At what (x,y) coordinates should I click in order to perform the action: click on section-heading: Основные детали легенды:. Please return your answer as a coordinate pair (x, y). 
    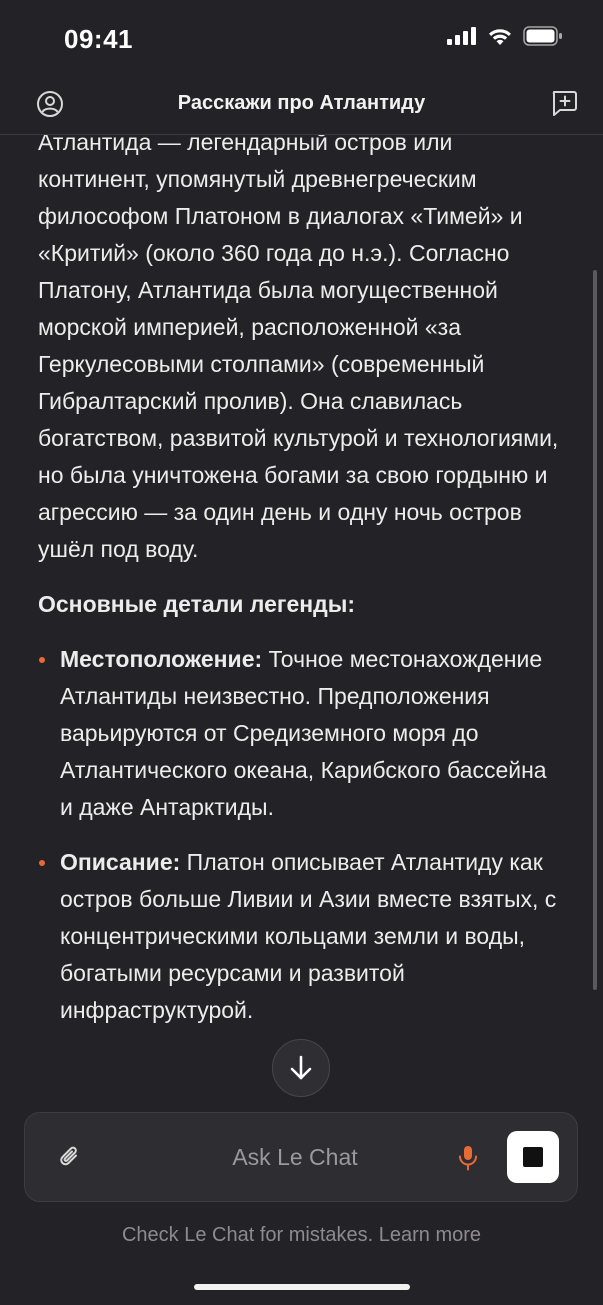
    Looking at the image, I should click on (197, 604).